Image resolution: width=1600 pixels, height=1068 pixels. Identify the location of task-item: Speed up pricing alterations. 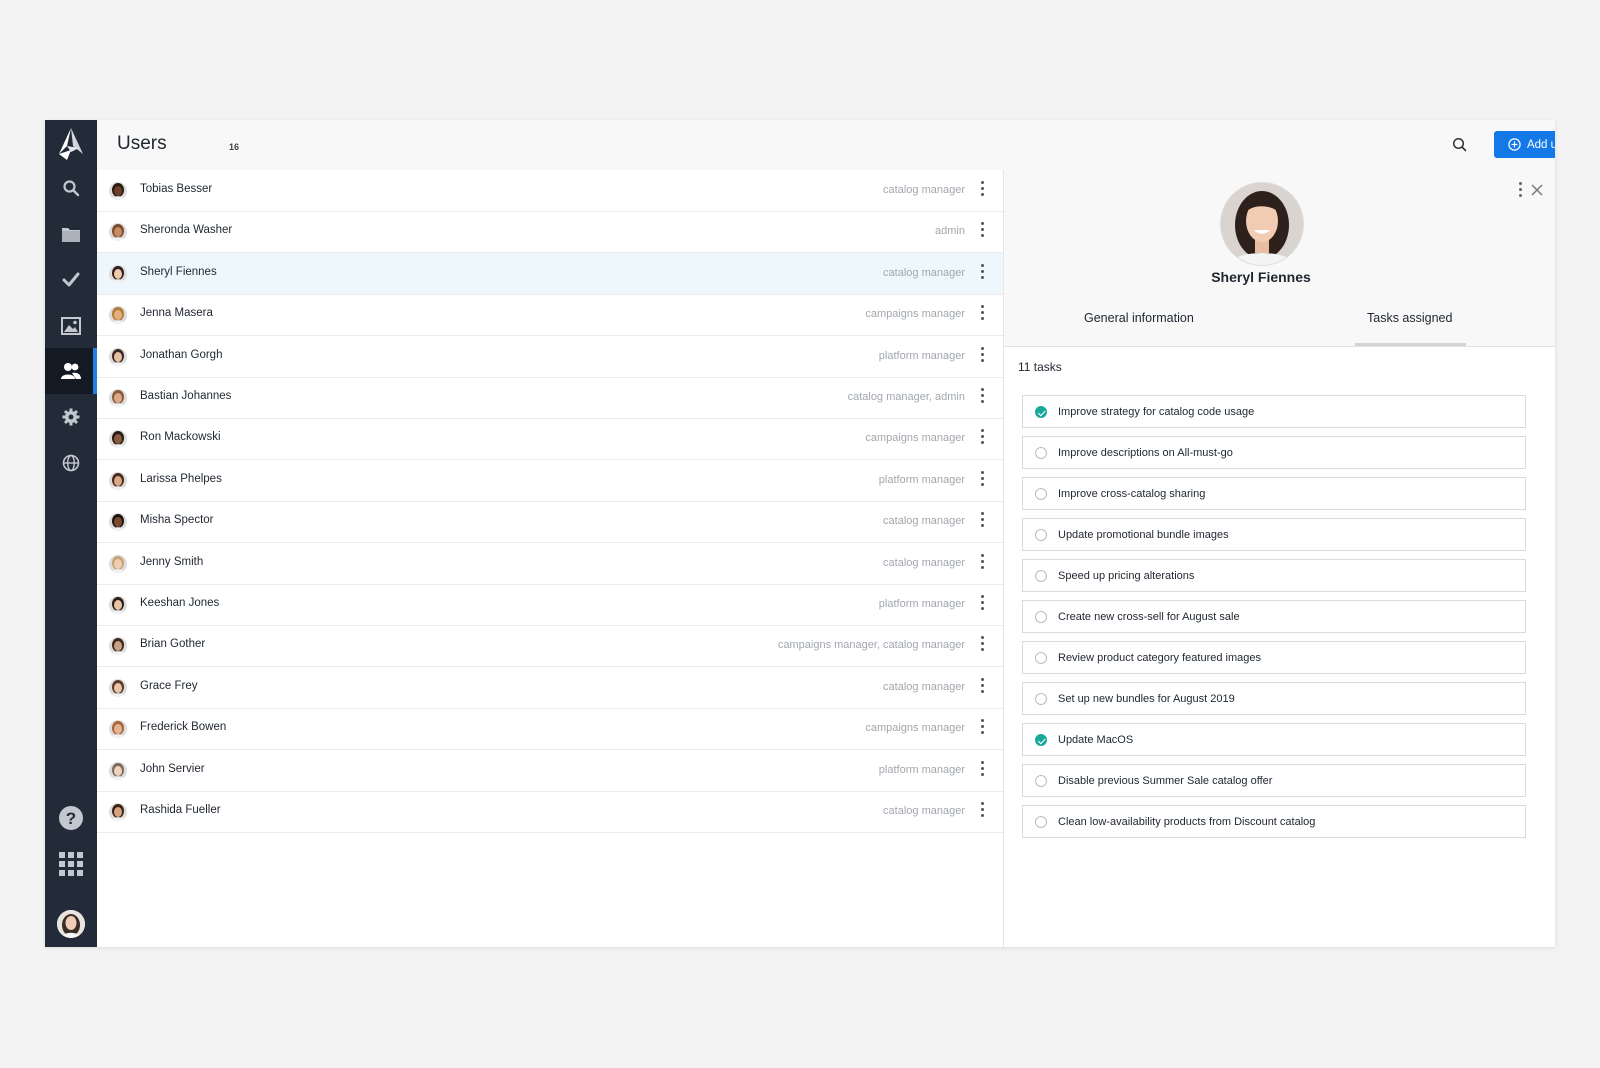
(1274, 575).